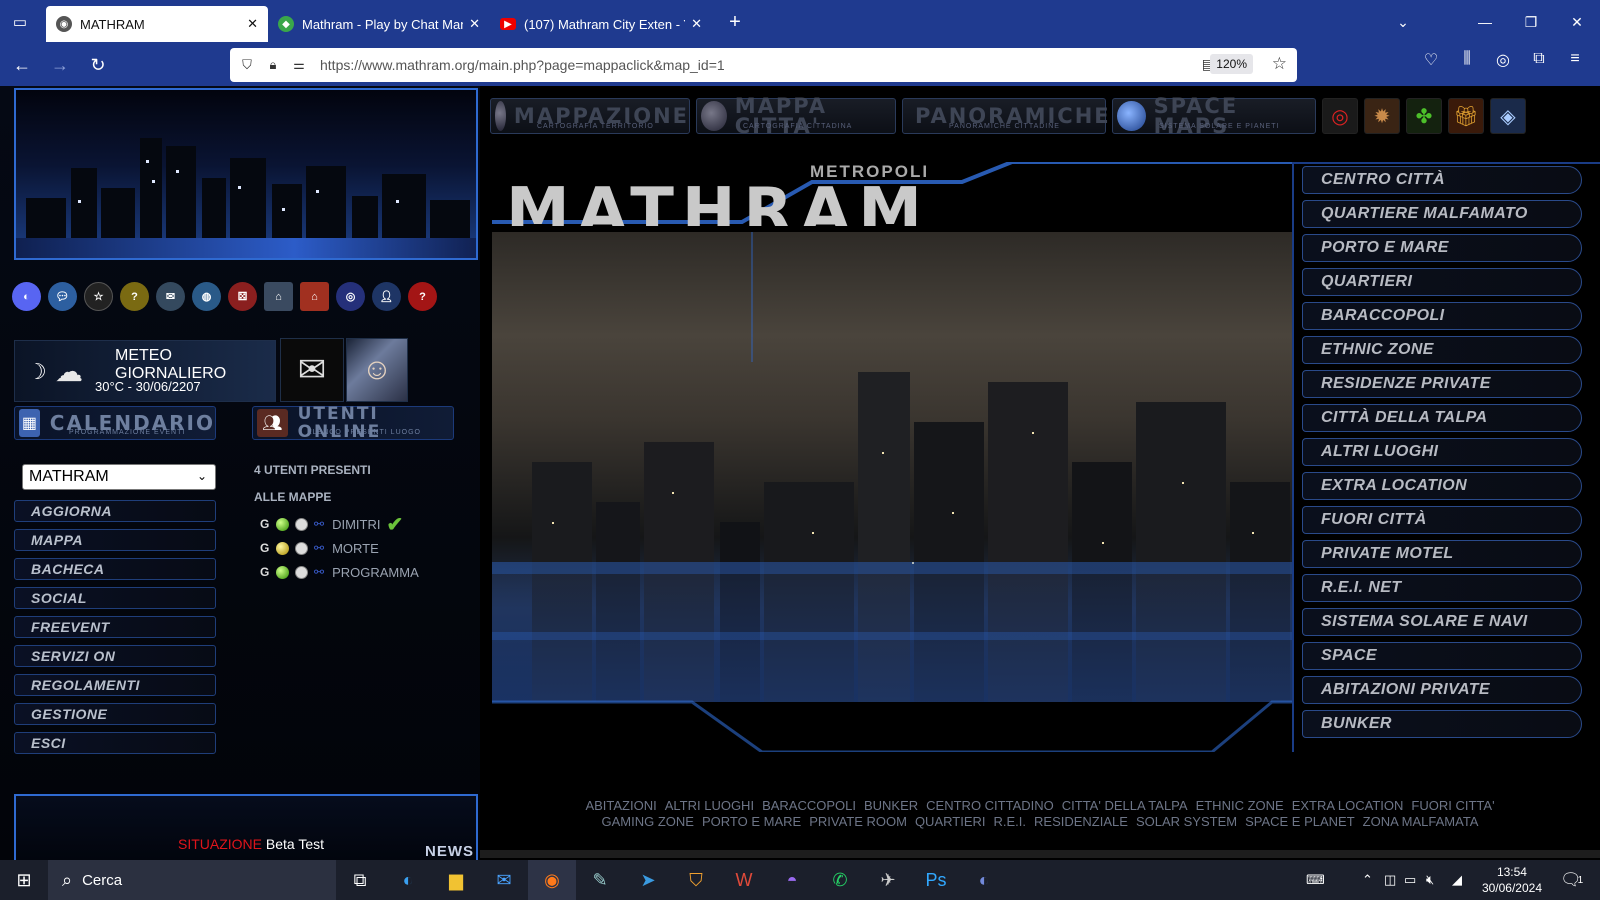 The height and width of the screenshot is (900, 1600). What do you see at coordinates (456, 880) in the screenshot?
I see `file-explorer-icon: ▆` at bounding box center [456, 880].